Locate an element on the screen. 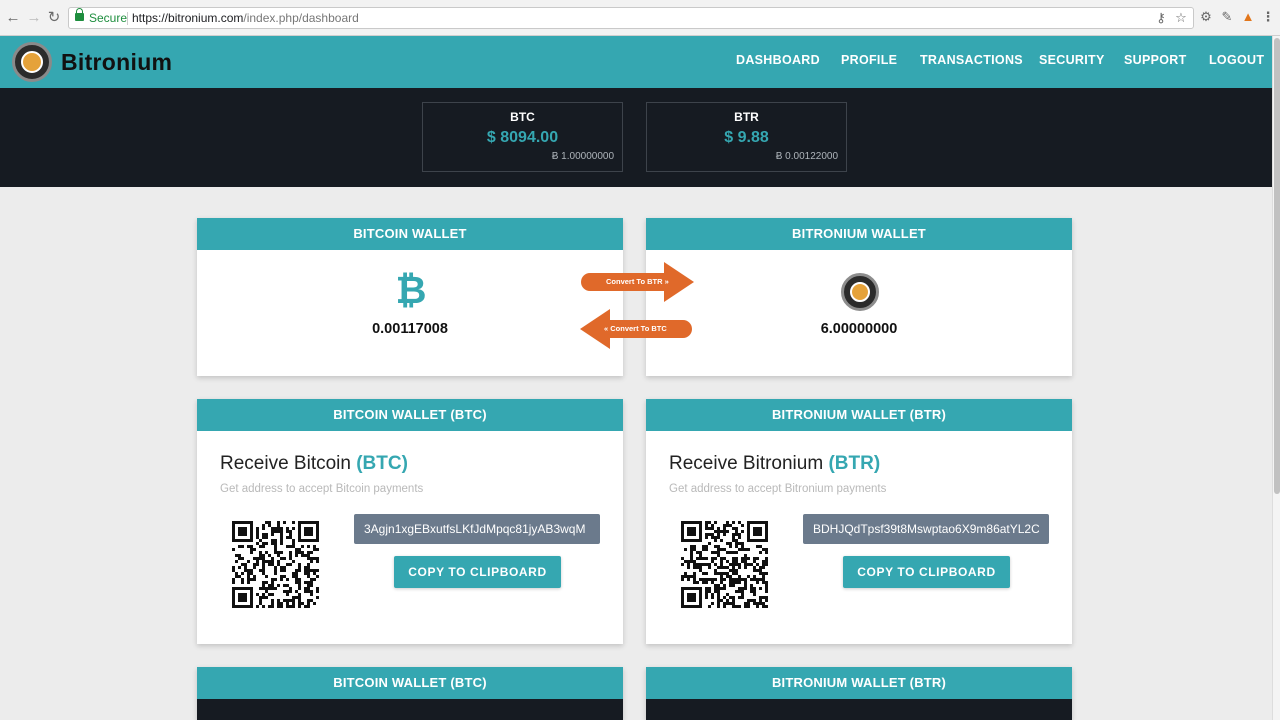 The image size is (1280, 720). bitcoin-icon: ₿ is located at coordinates (411, 291).